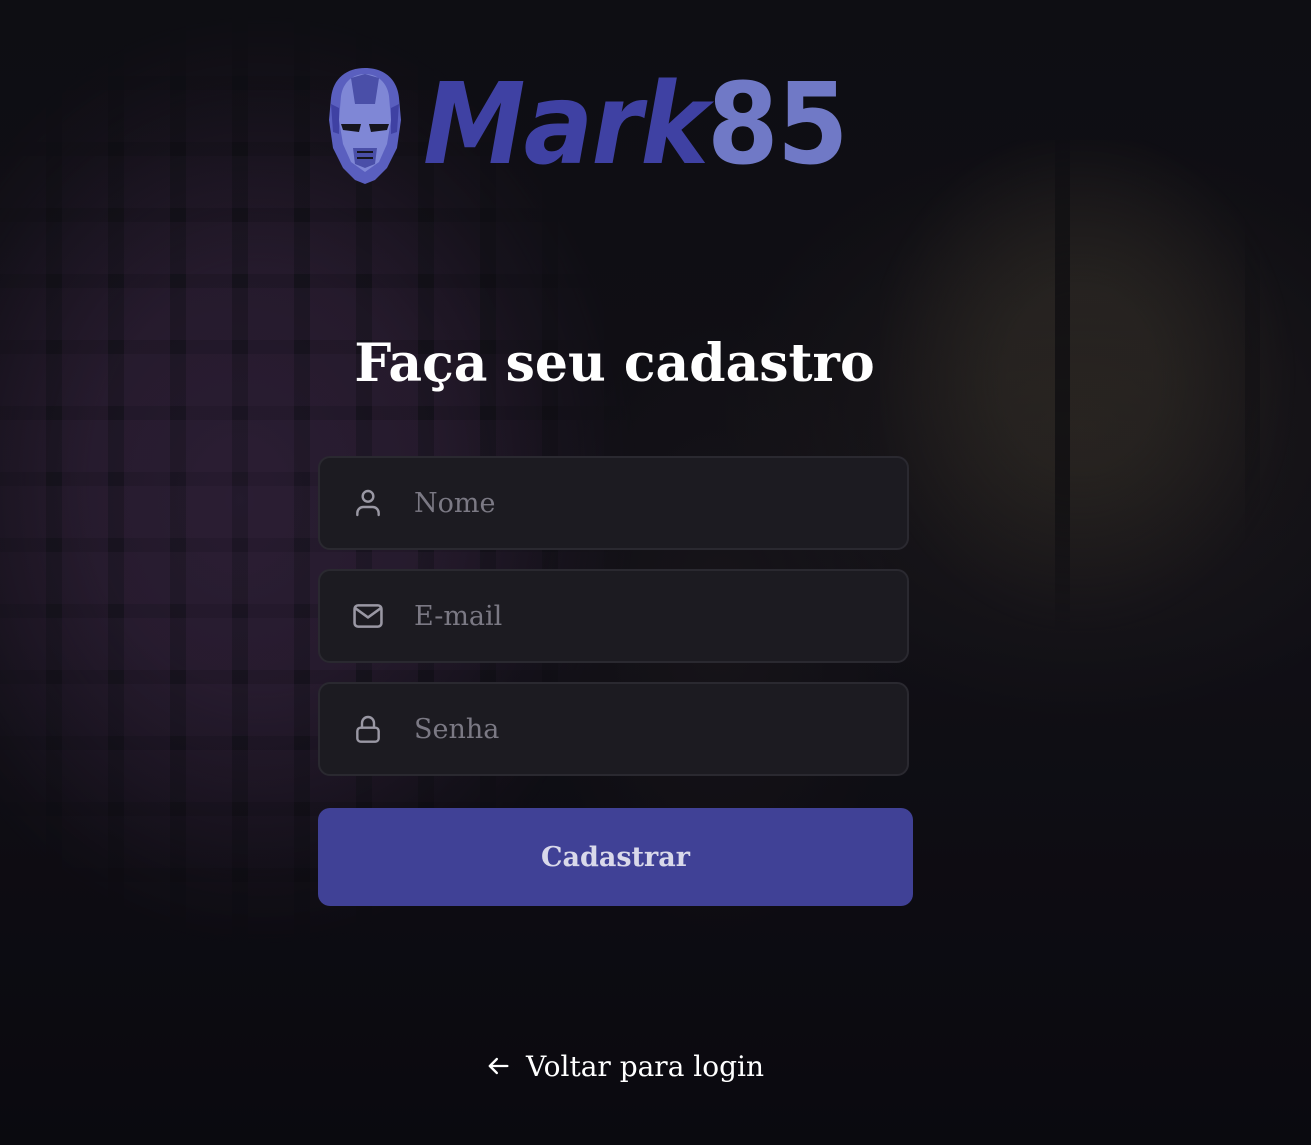 The height and width of the screenshot is (1145, 1311). I want to click on brand-logo: Mark85, so click(604, 125).